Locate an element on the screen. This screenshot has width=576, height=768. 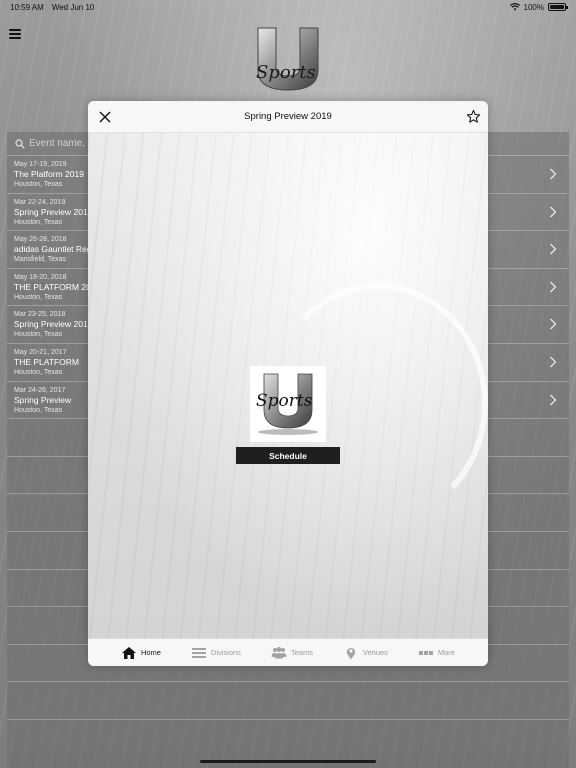
tab-divisions: Divisions is located at coordinates (216, 653).